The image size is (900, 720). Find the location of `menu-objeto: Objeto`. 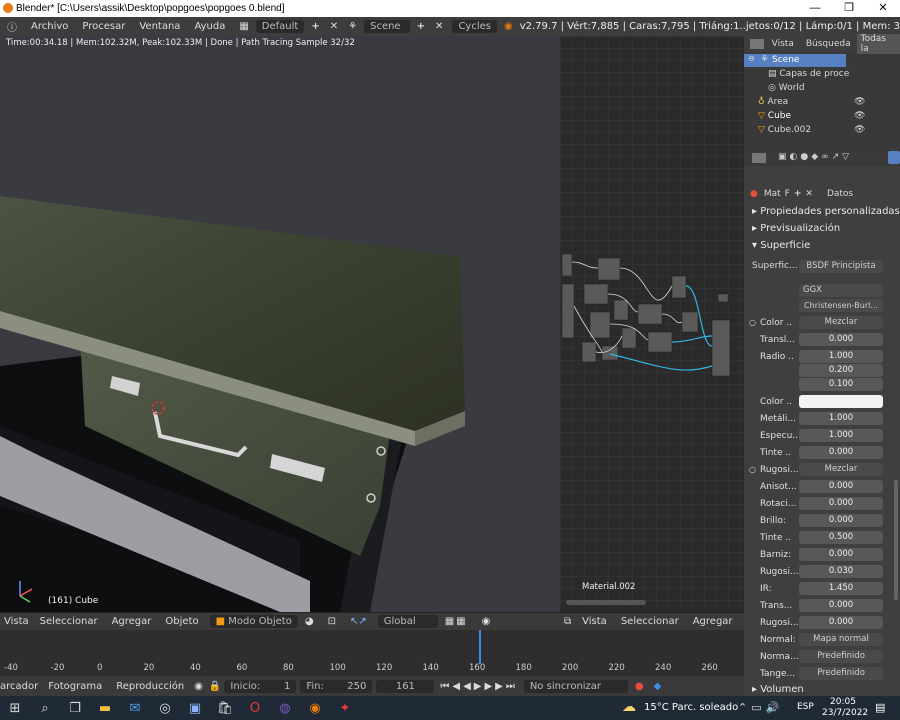

menu-objeto: Objeto is located at coordinates (181, 621).